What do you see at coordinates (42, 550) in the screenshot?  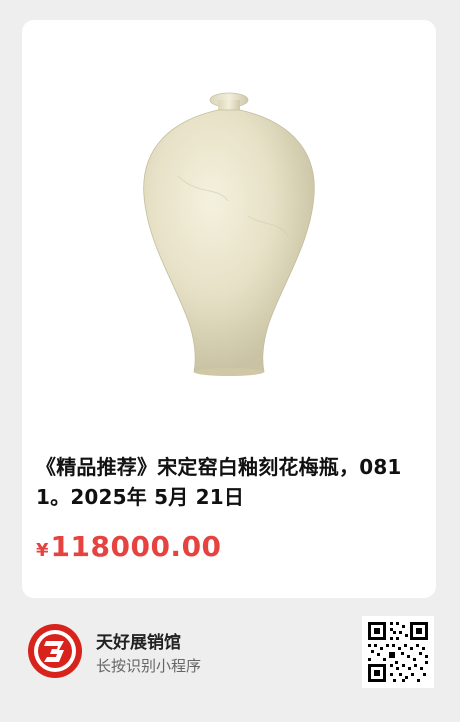 I see `currency-symbol: ¥` at bounding box center [42, 550].